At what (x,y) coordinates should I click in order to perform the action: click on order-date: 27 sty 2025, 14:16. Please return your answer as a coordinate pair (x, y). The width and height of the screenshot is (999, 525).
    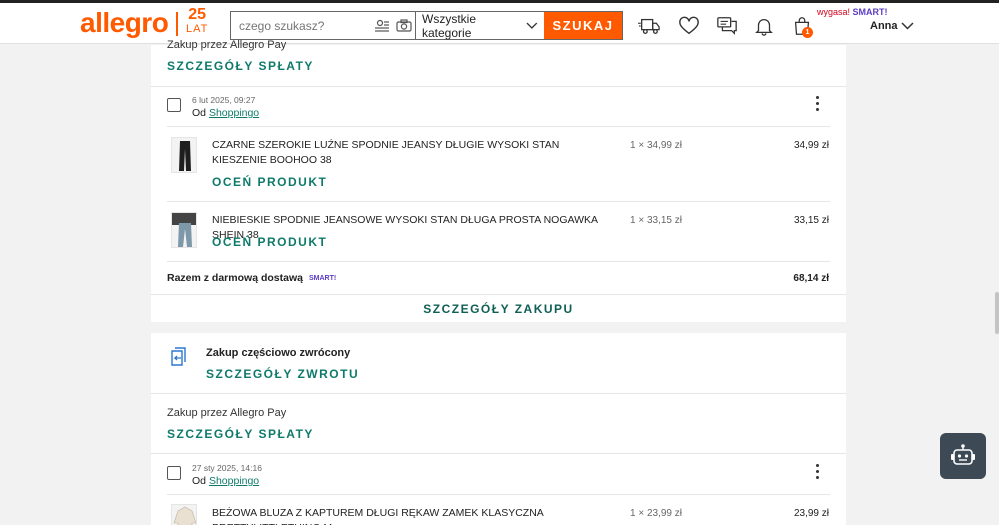
    Looking at the image, I should click on (227, 468).